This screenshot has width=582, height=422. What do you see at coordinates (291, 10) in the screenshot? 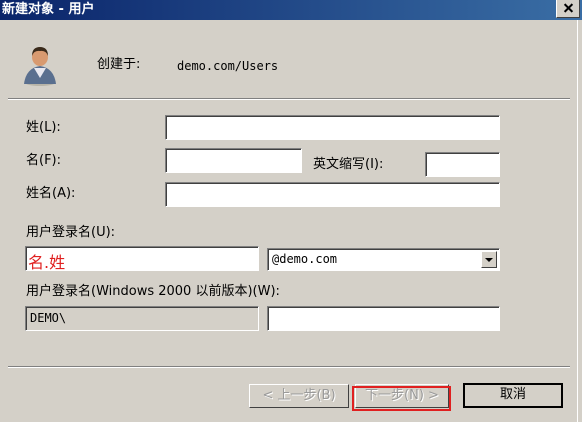
I see `title-bar: 新建对象 - 用户` at bounding box center [291, 10].